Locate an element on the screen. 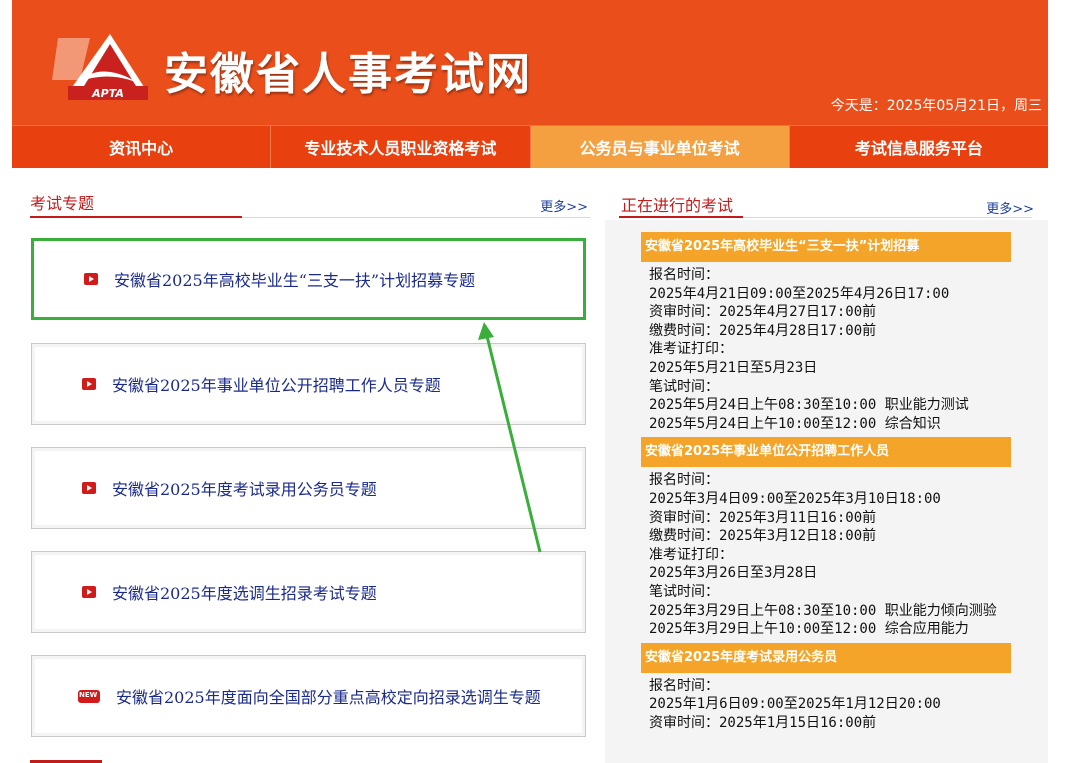 Image resolution: width=1080 pixels, height=763 pixels. main-nav: 资讯中心 专业技术人员职业资格考试 公务员与事业单位考试 考试信息服务平台 is located at coordinates (530, 146).